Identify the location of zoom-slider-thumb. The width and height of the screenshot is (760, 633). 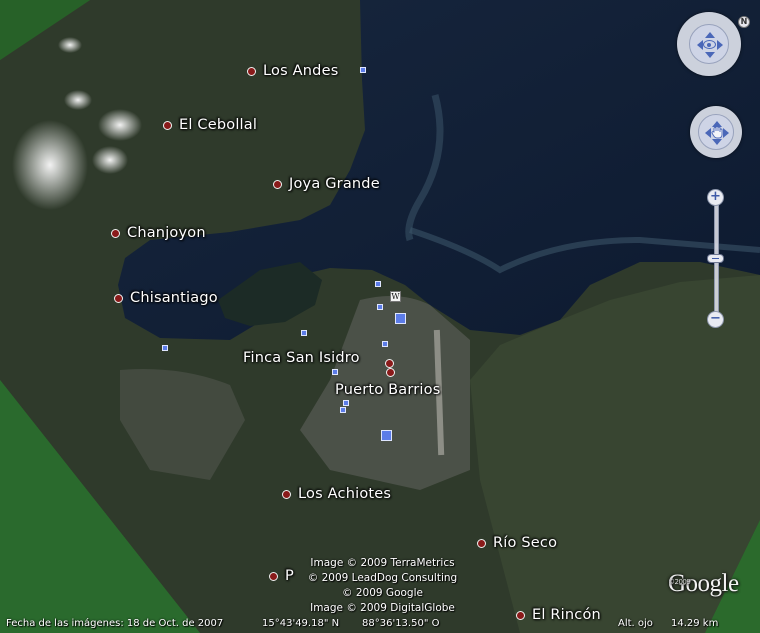
(715, 258).